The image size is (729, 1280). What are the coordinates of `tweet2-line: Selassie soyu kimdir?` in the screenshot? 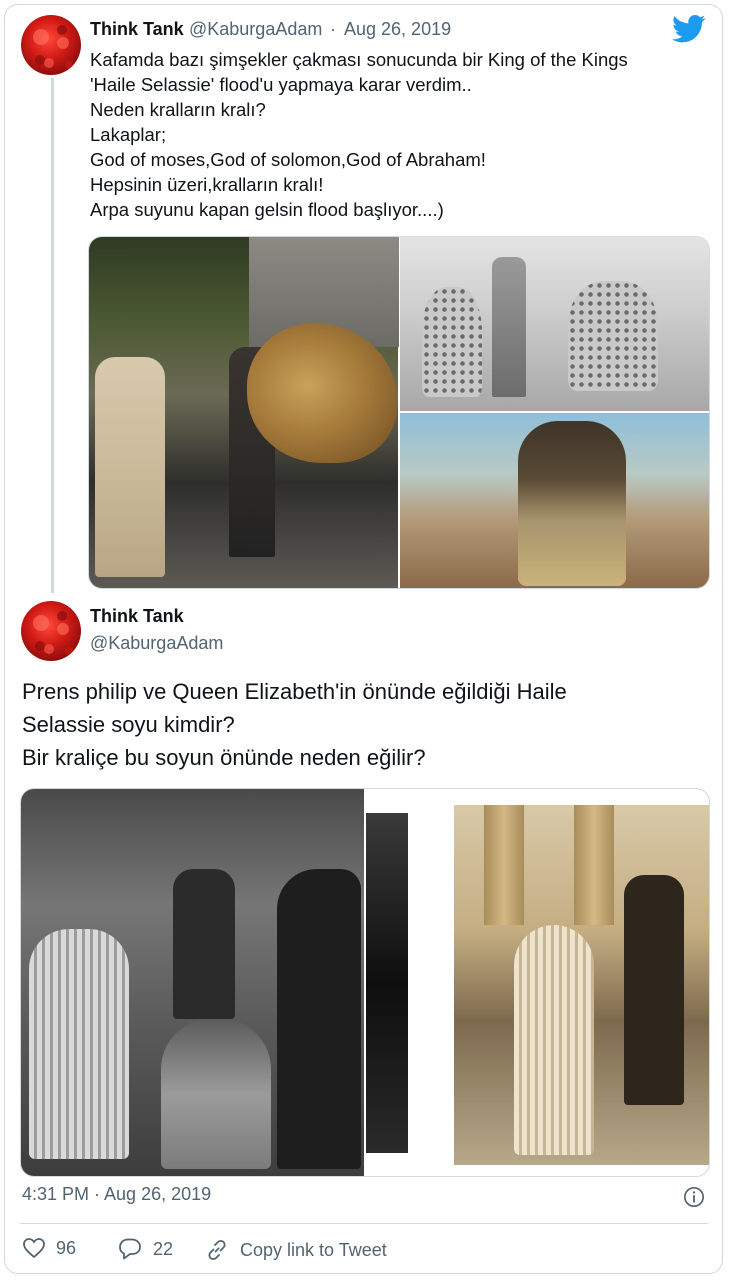 It's located at (128, 724).